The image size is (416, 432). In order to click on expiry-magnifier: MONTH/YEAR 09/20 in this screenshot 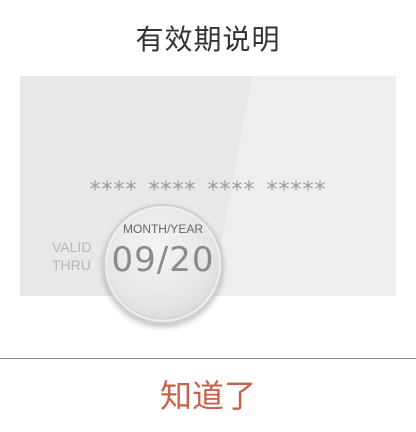, I will do `click(163, 264)`.